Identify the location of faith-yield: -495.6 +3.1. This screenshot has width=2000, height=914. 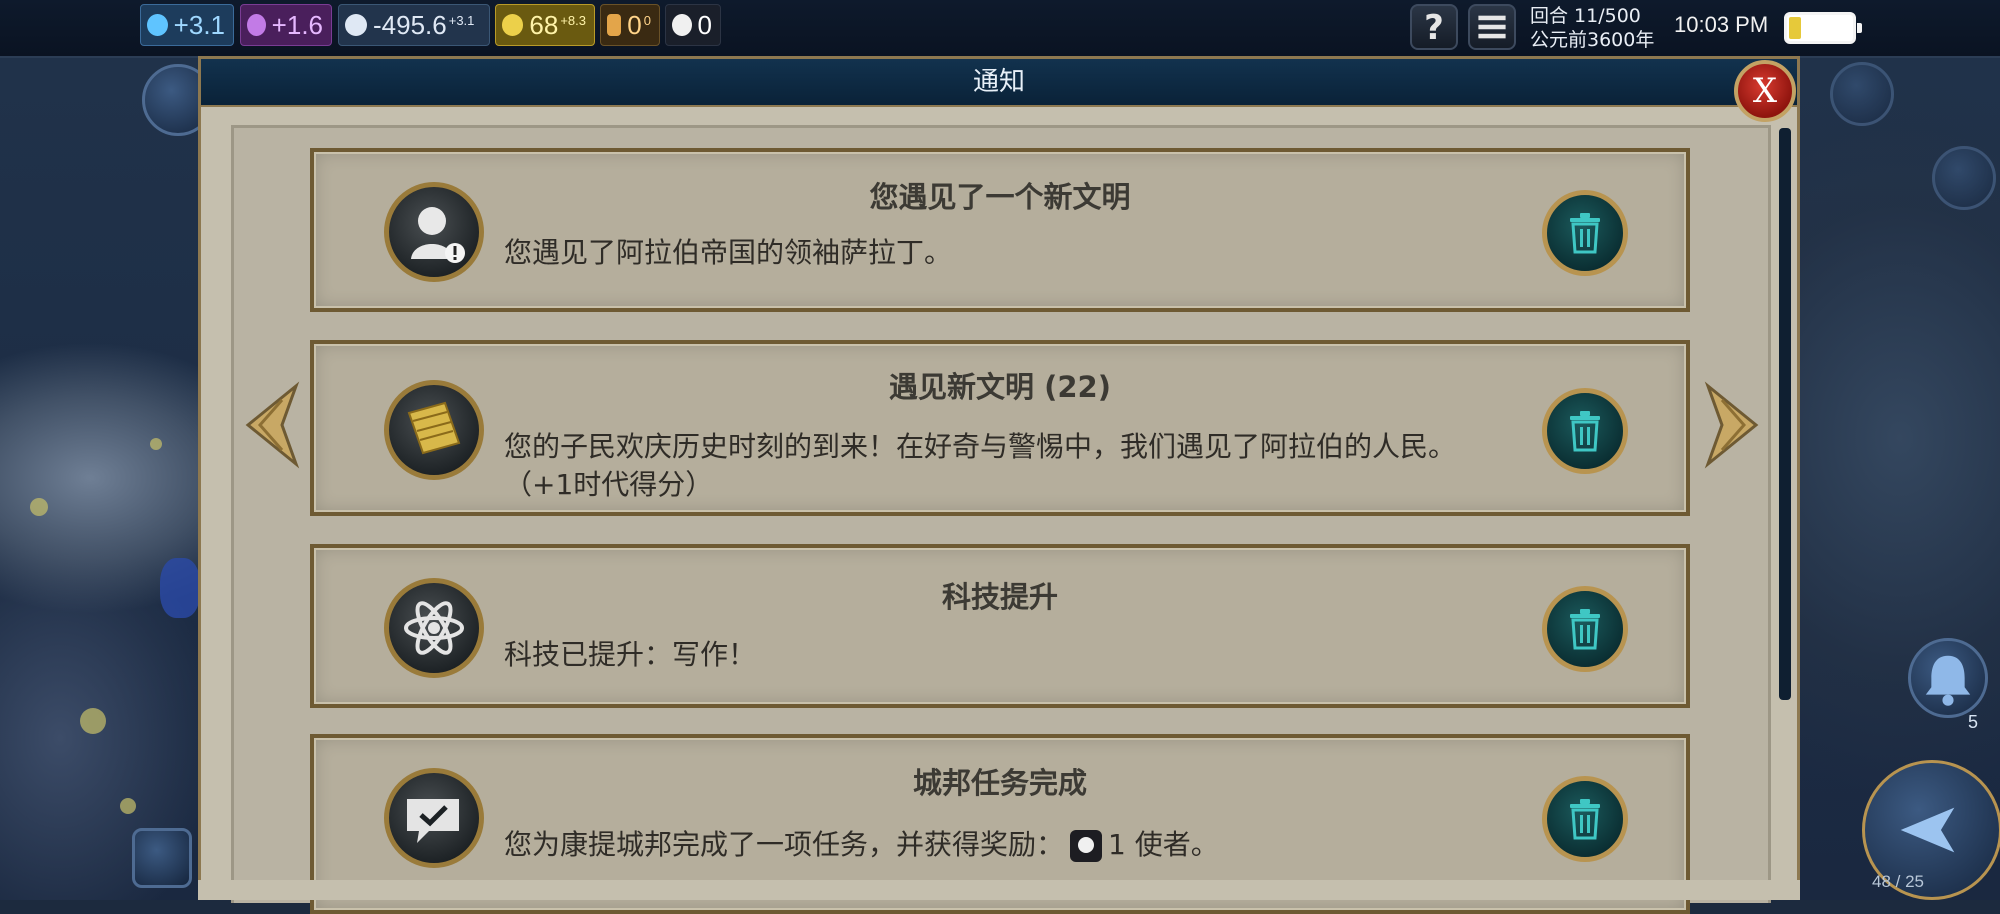
(414, 25).